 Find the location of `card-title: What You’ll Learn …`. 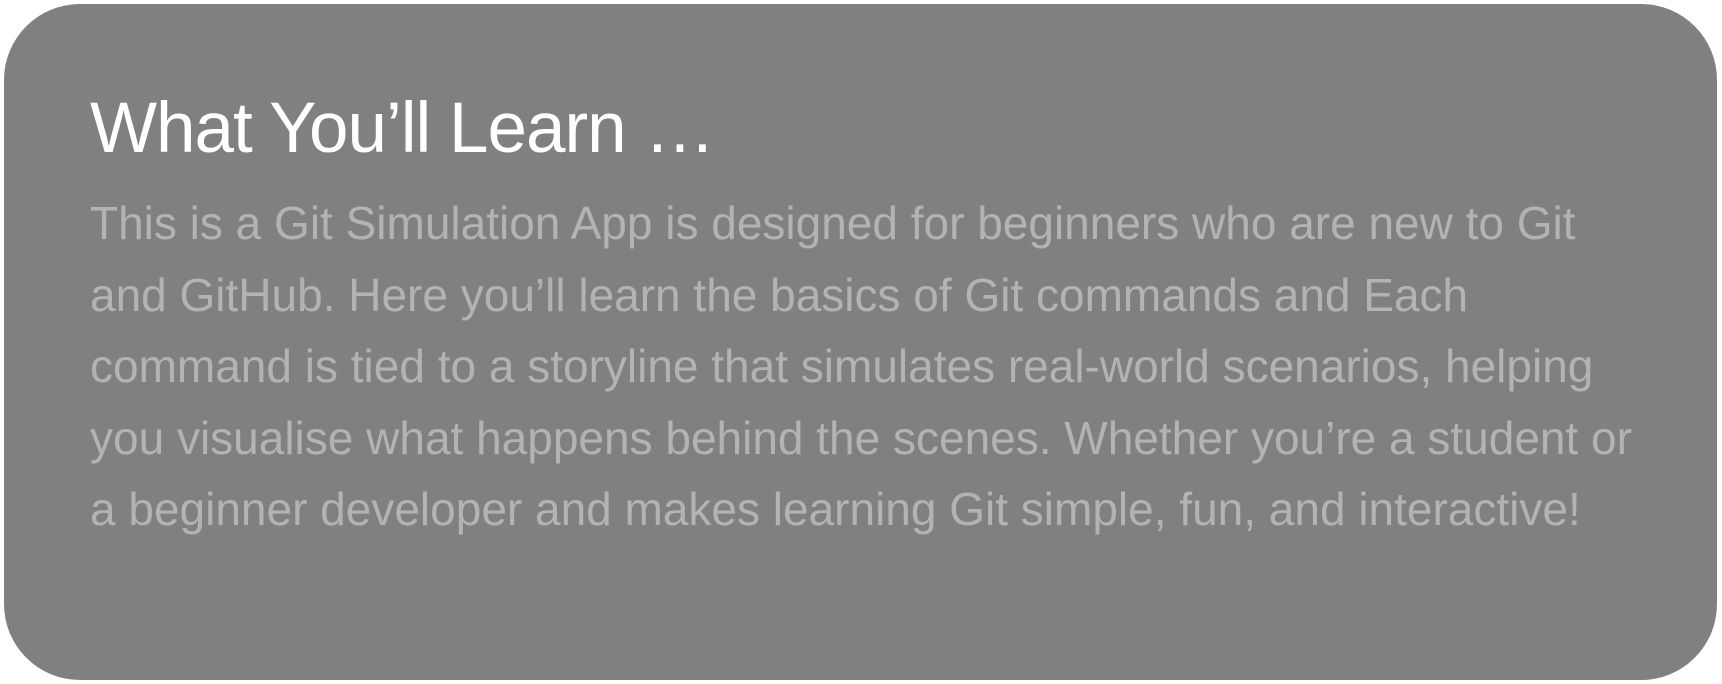

card-title: What You’ll Learn … is located at coordinates (402, 128).